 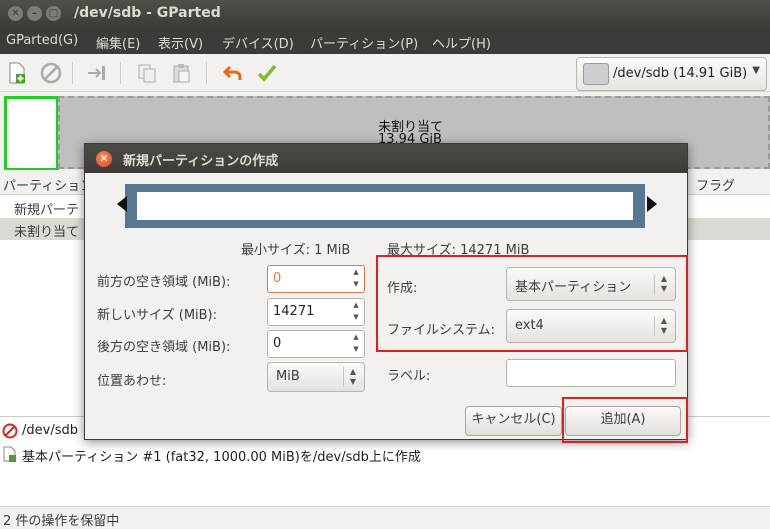 I want to click on copy-icon, so click(x=147, y=73).